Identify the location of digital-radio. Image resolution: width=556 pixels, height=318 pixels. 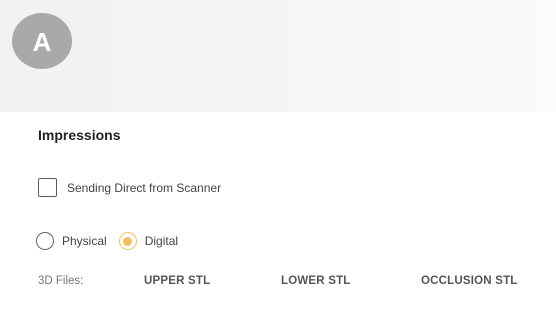
(127, 241).